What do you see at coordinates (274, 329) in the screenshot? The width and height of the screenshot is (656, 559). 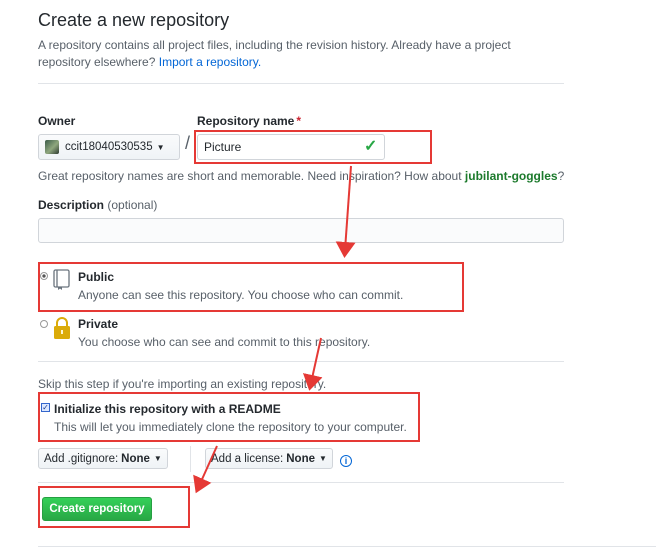 I see `annotation-arrows` at bounding box center [274, 329].